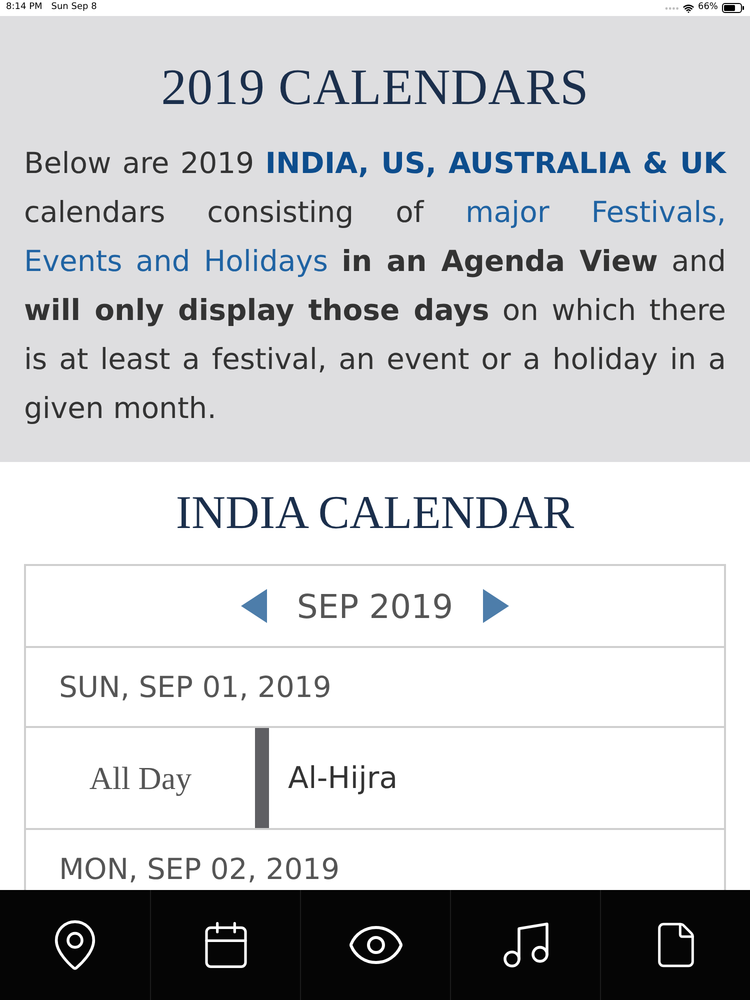 The width and height of the screenshot is (750, 1000). Describe the element at coordinates (195, 687) in the screenshot. I see `day-heading: SUN, SEP 01, 2019` at that location.